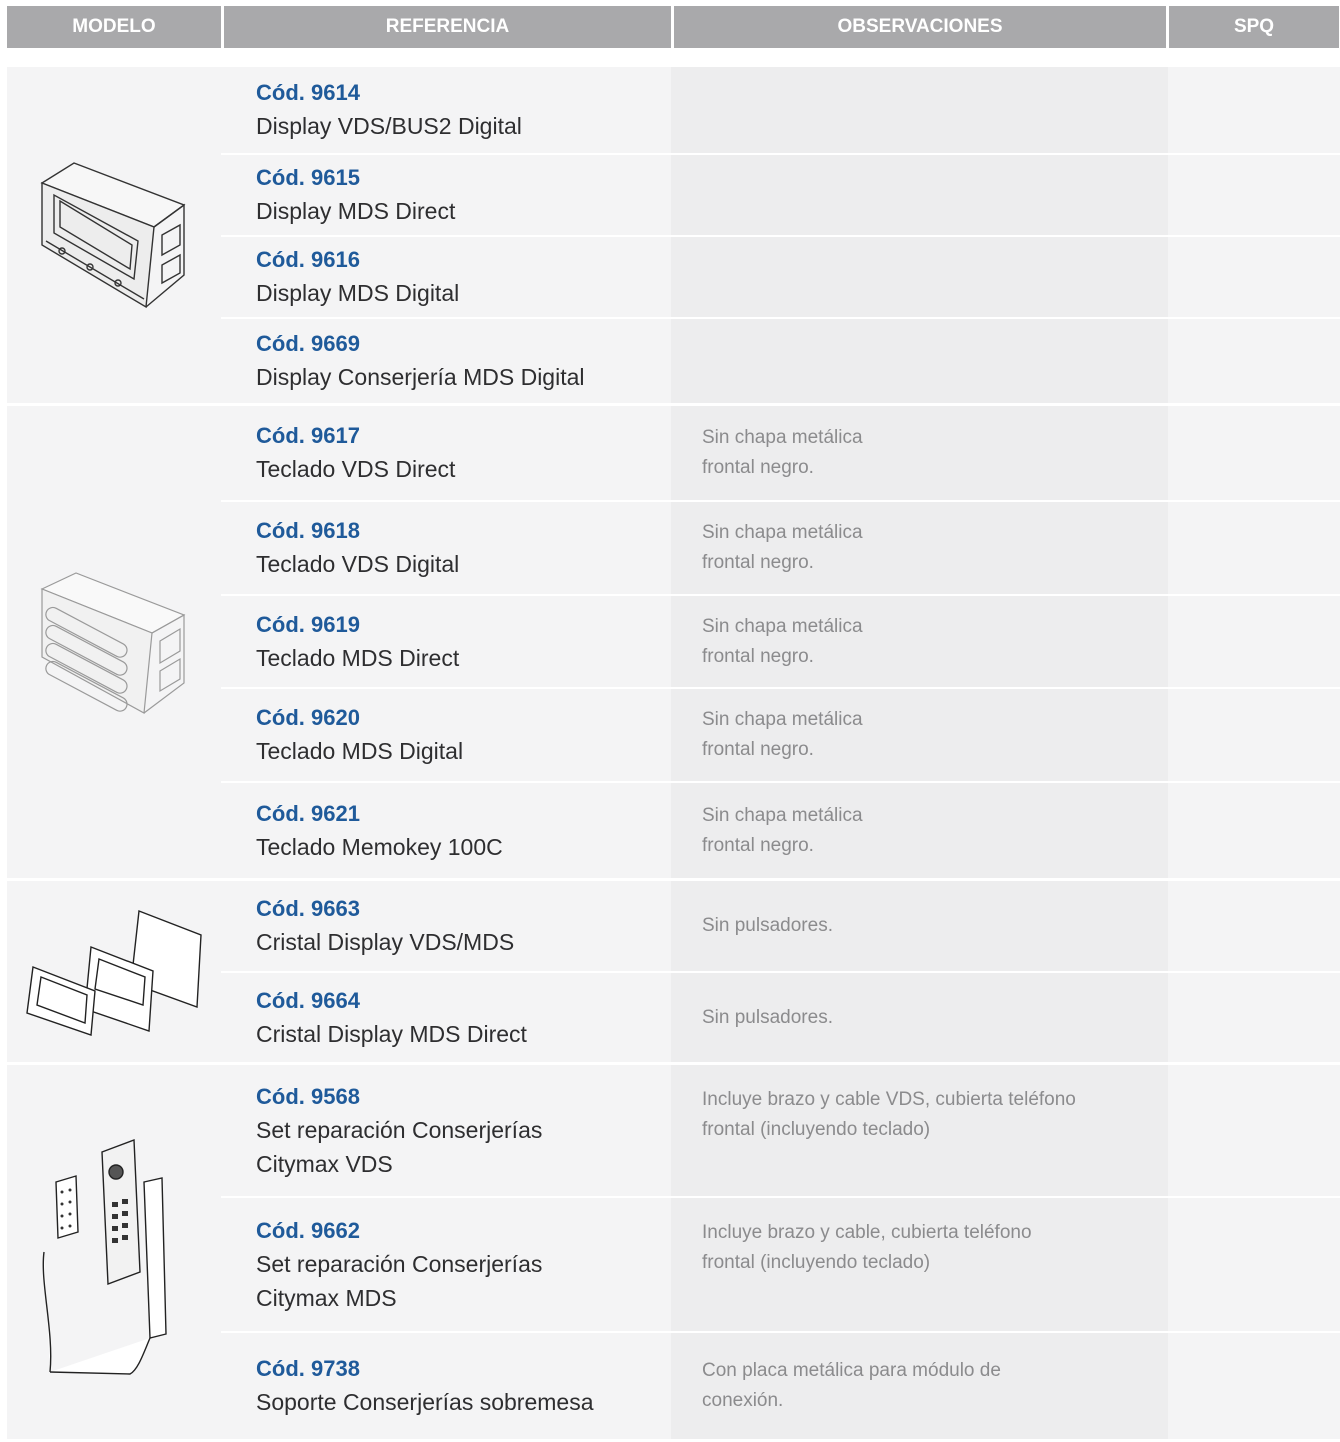 This screenshot has width=1340, height=1442. I want to click on product-desc: Teclado Memokey 100C, so click(379, 846).